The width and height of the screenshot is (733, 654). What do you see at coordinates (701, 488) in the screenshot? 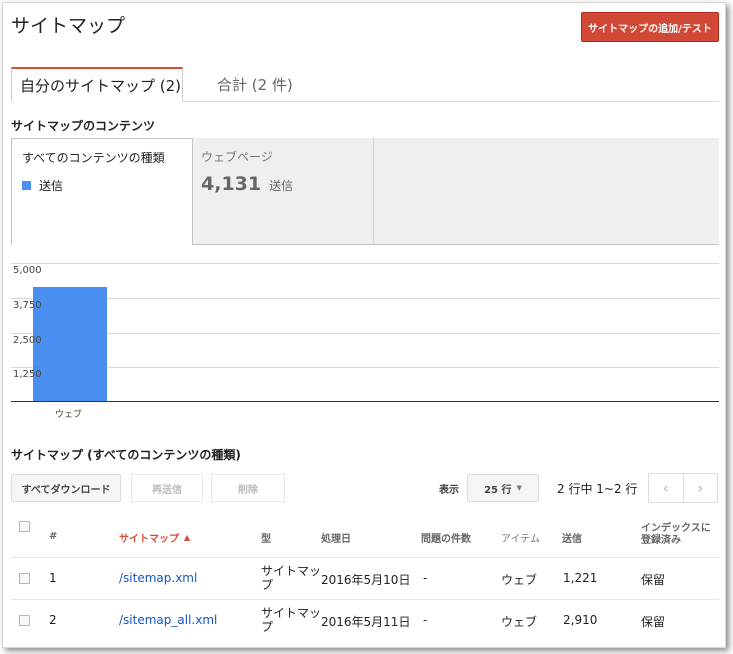
I see `next-page-icon: ›` at bounding box center [701, 488].